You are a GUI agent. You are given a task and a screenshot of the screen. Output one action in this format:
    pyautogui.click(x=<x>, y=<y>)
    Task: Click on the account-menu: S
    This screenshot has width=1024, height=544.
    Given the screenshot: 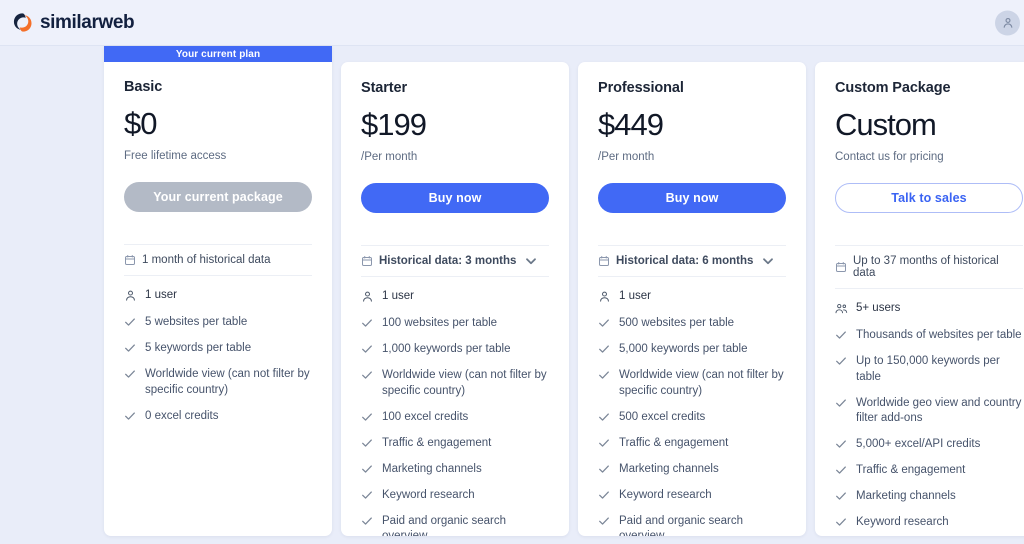 What is the action you would take?
    pyautogui.click(x=1009, y=22)
    